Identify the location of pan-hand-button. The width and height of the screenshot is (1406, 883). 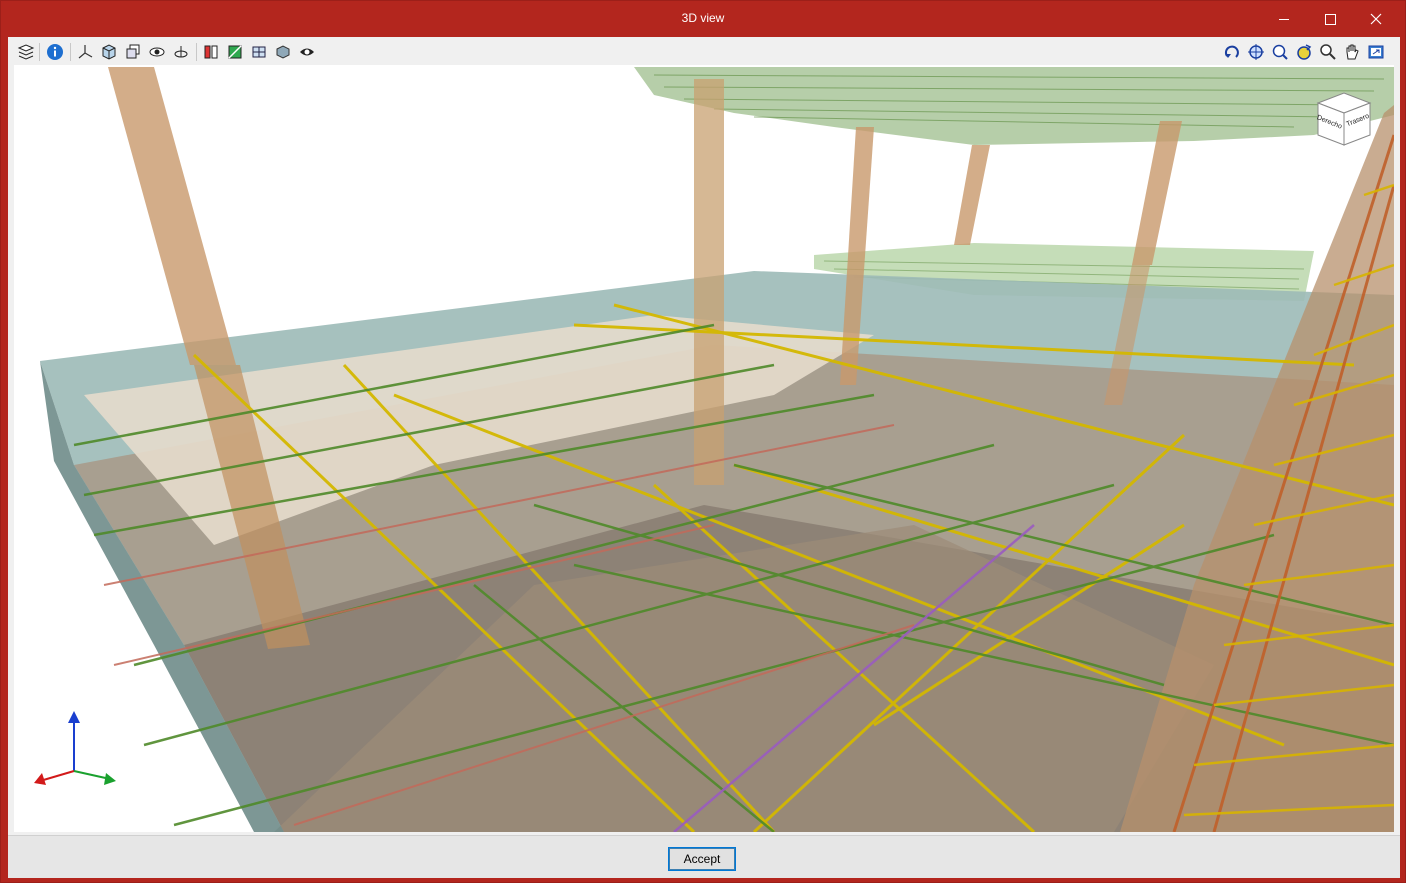
(1352, 52).